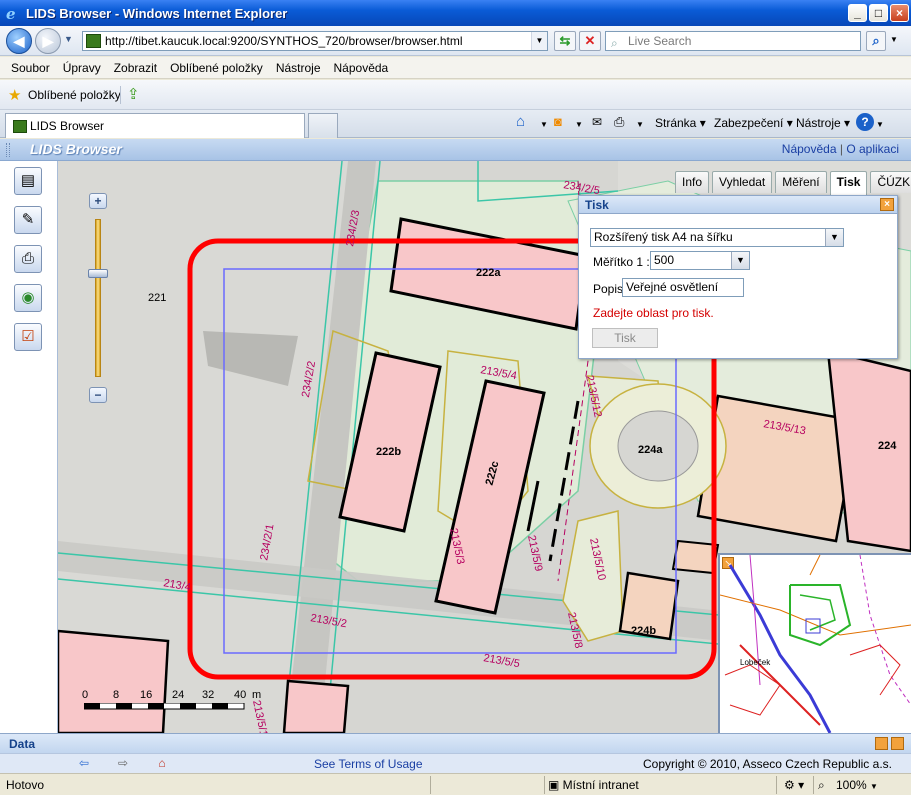 The image size is (911, 795). I want to click on layers-tool-icon: ▤, so click(28, 181).